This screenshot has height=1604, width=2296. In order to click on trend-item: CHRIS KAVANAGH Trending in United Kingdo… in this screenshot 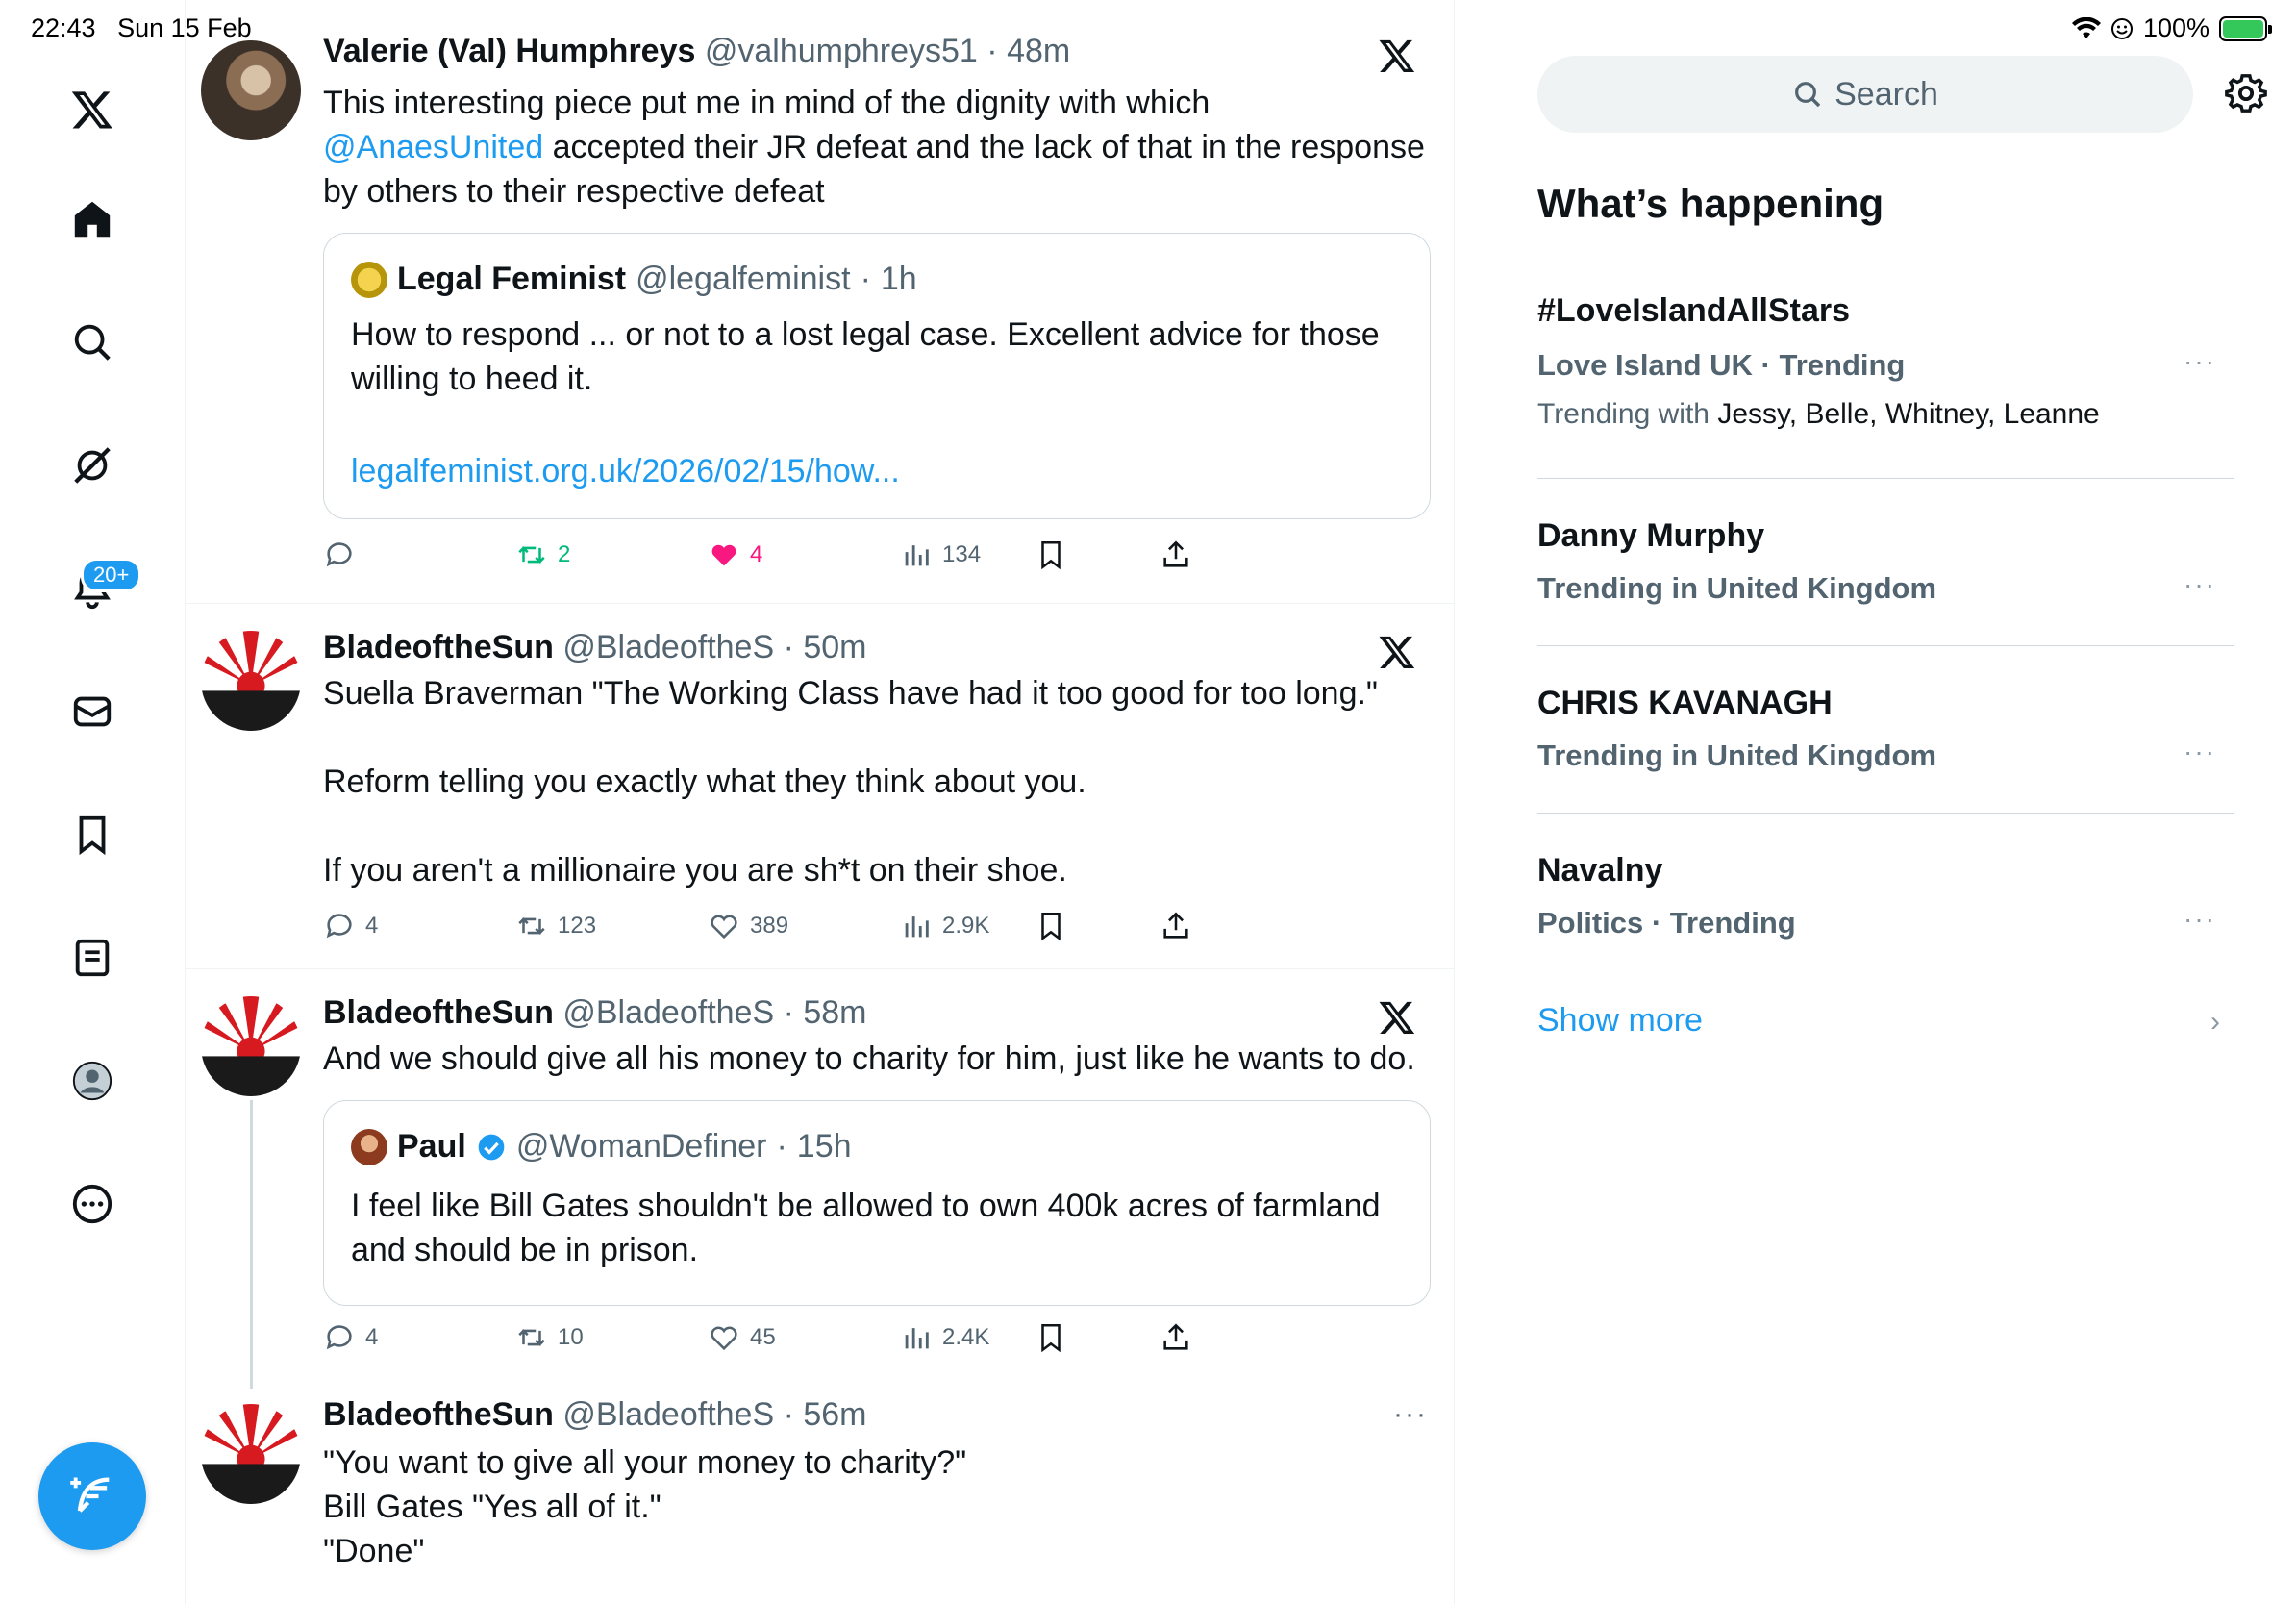, I will do `click(1885, 730)`.